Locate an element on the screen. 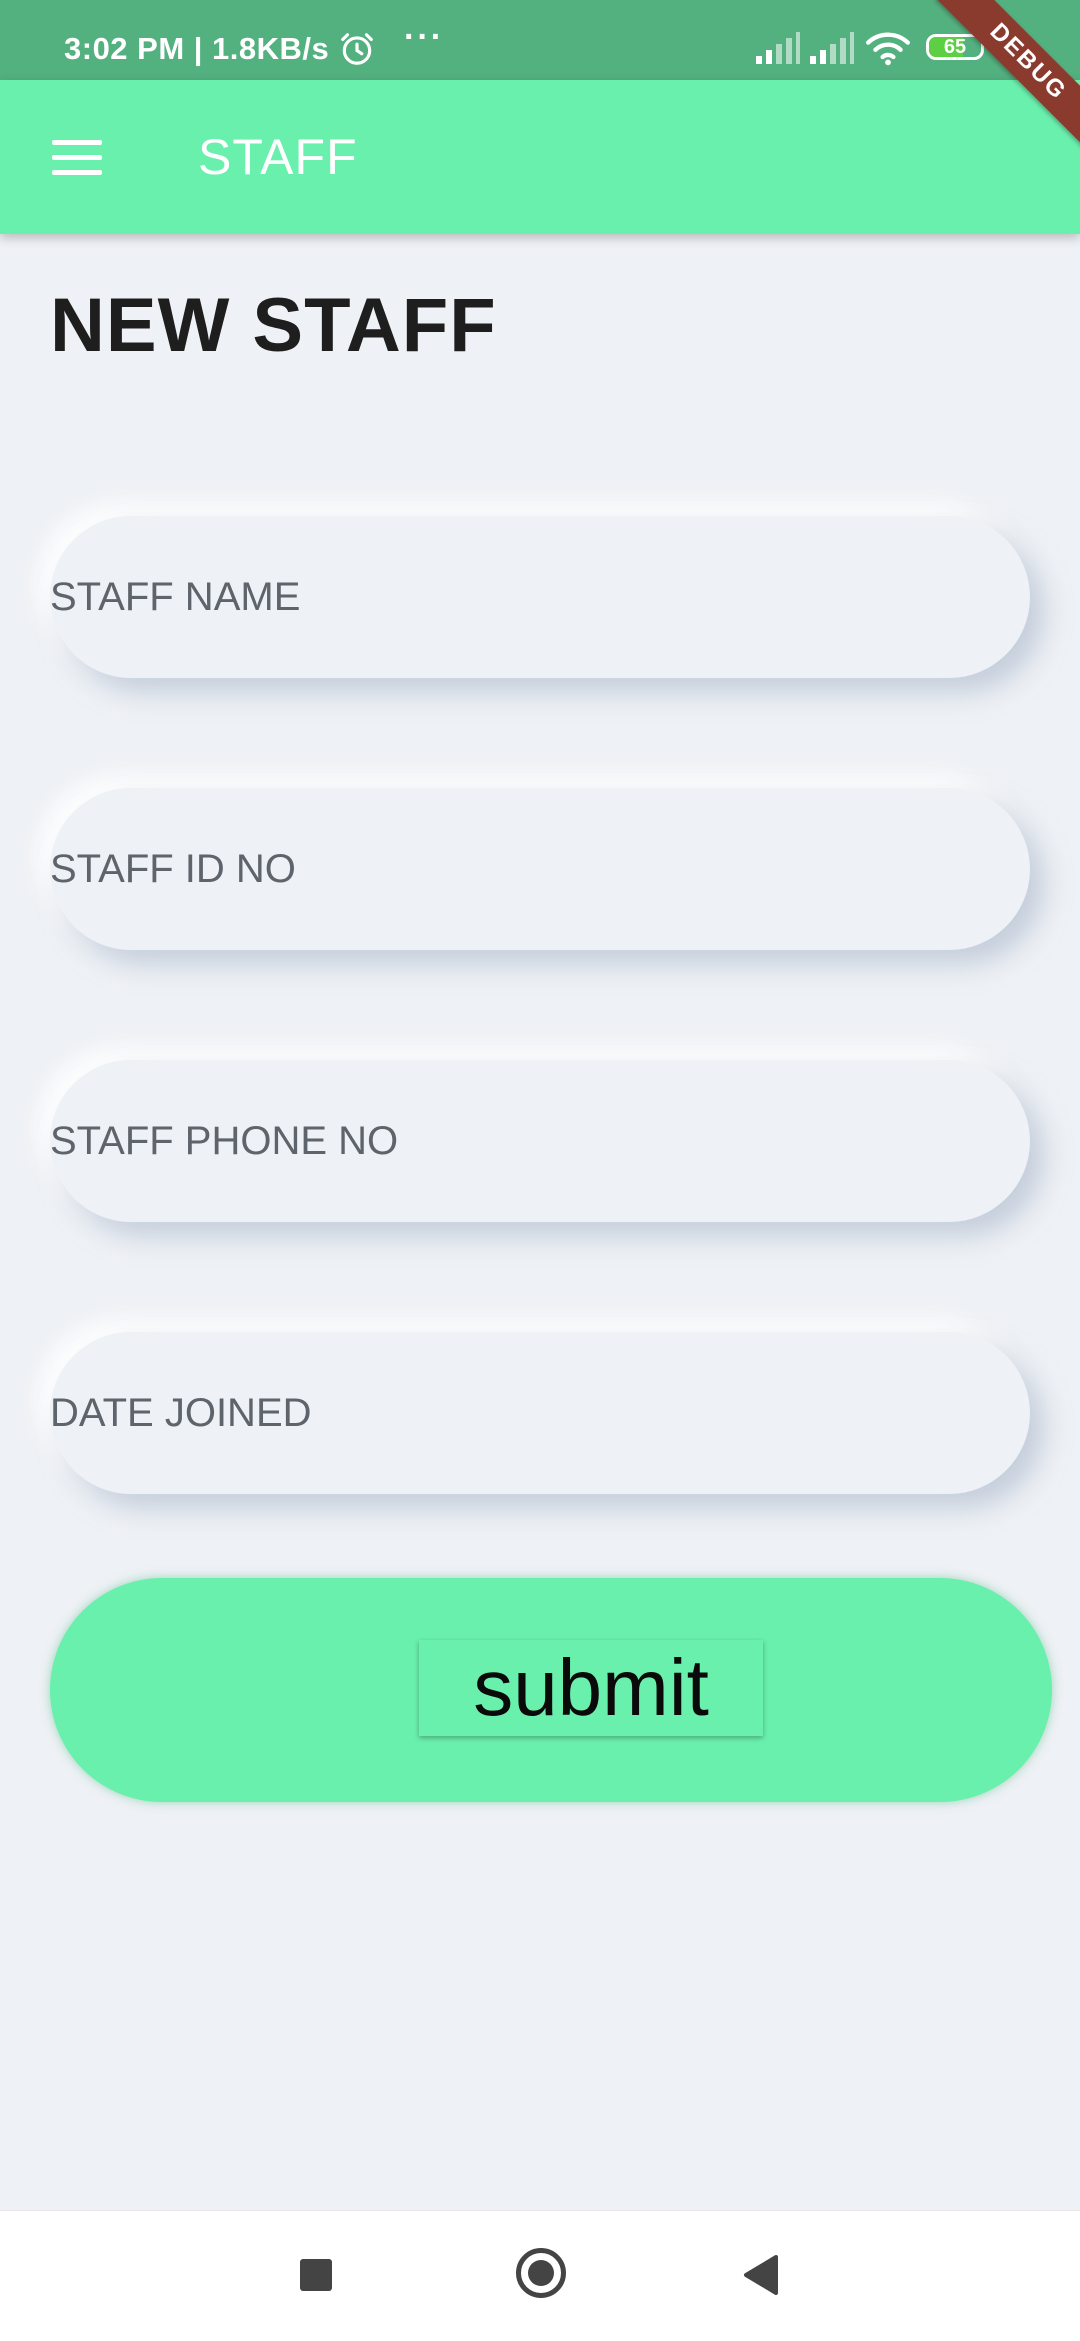  status-time: 3:02 PM | 1.8KB/s is located at coordinates (197, 48).